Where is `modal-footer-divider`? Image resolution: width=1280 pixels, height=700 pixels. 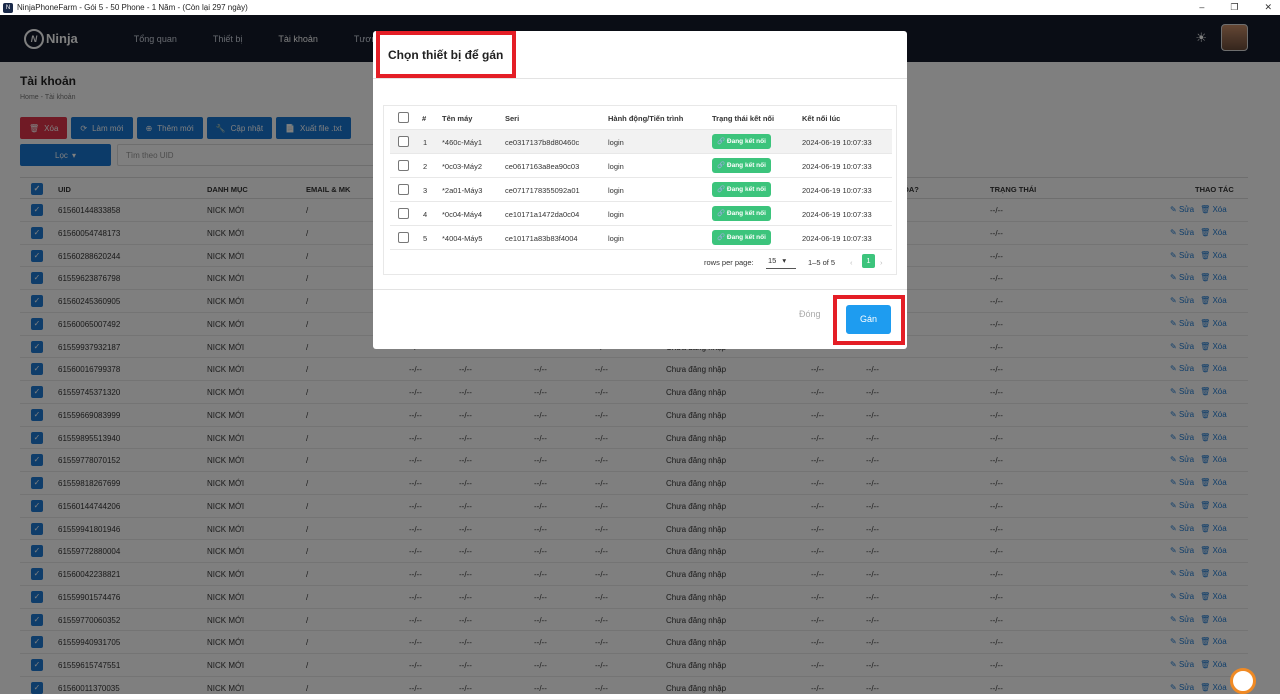
modal-footer-divider is located at coordinates (640, 289).